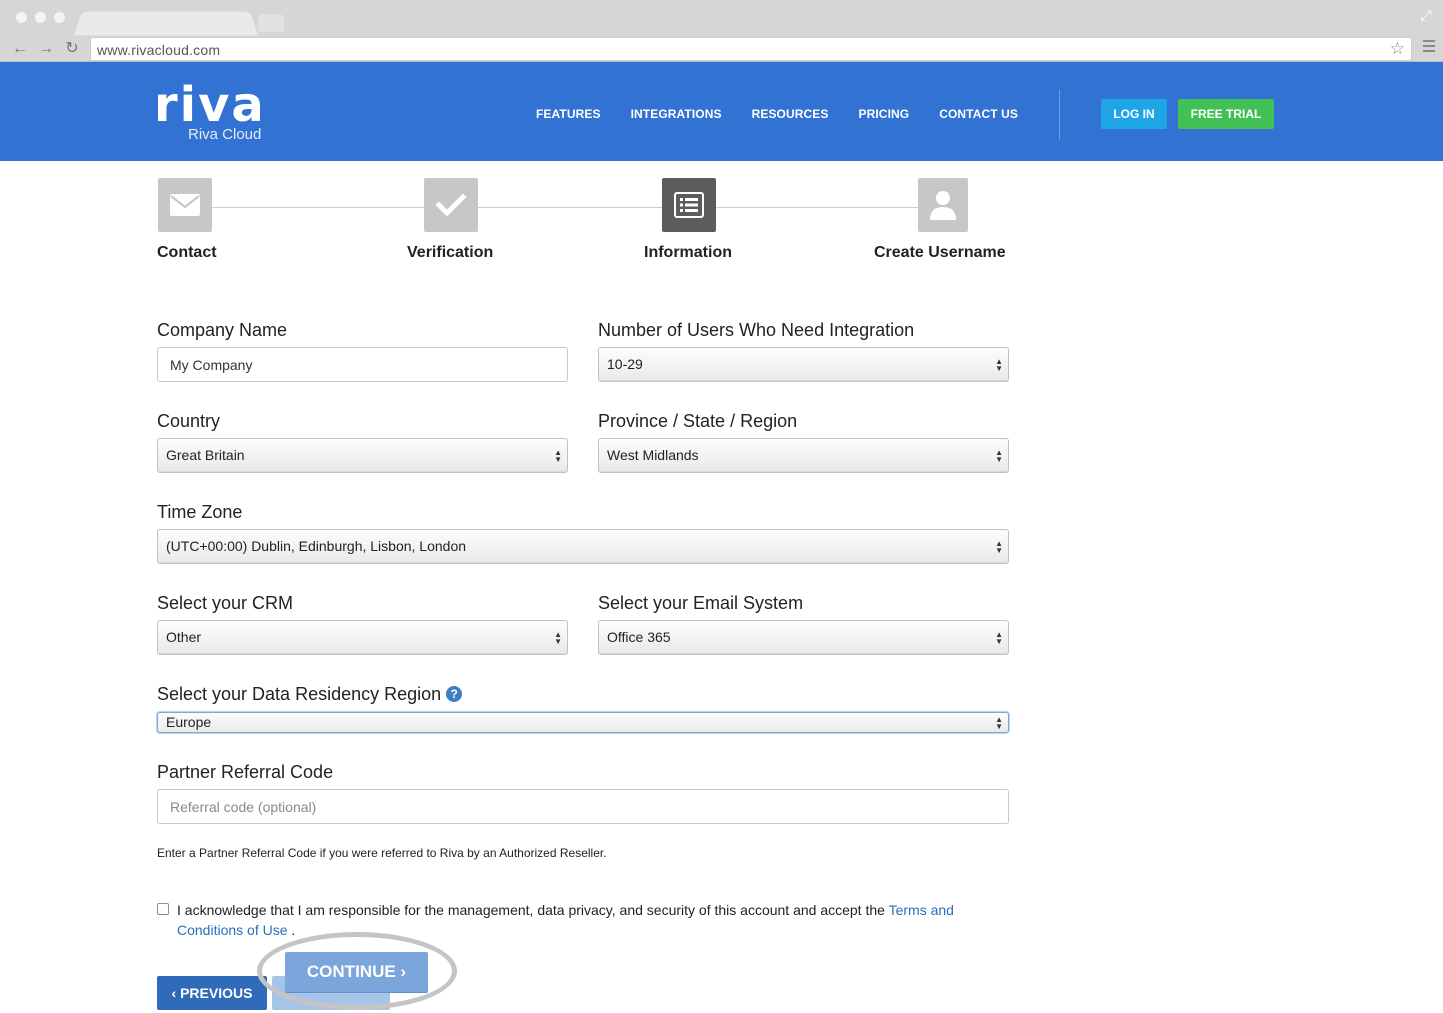 The height and width of the screenshot is (1013, 1443). I want to click on maximize-window-dot, so click(59, 17).